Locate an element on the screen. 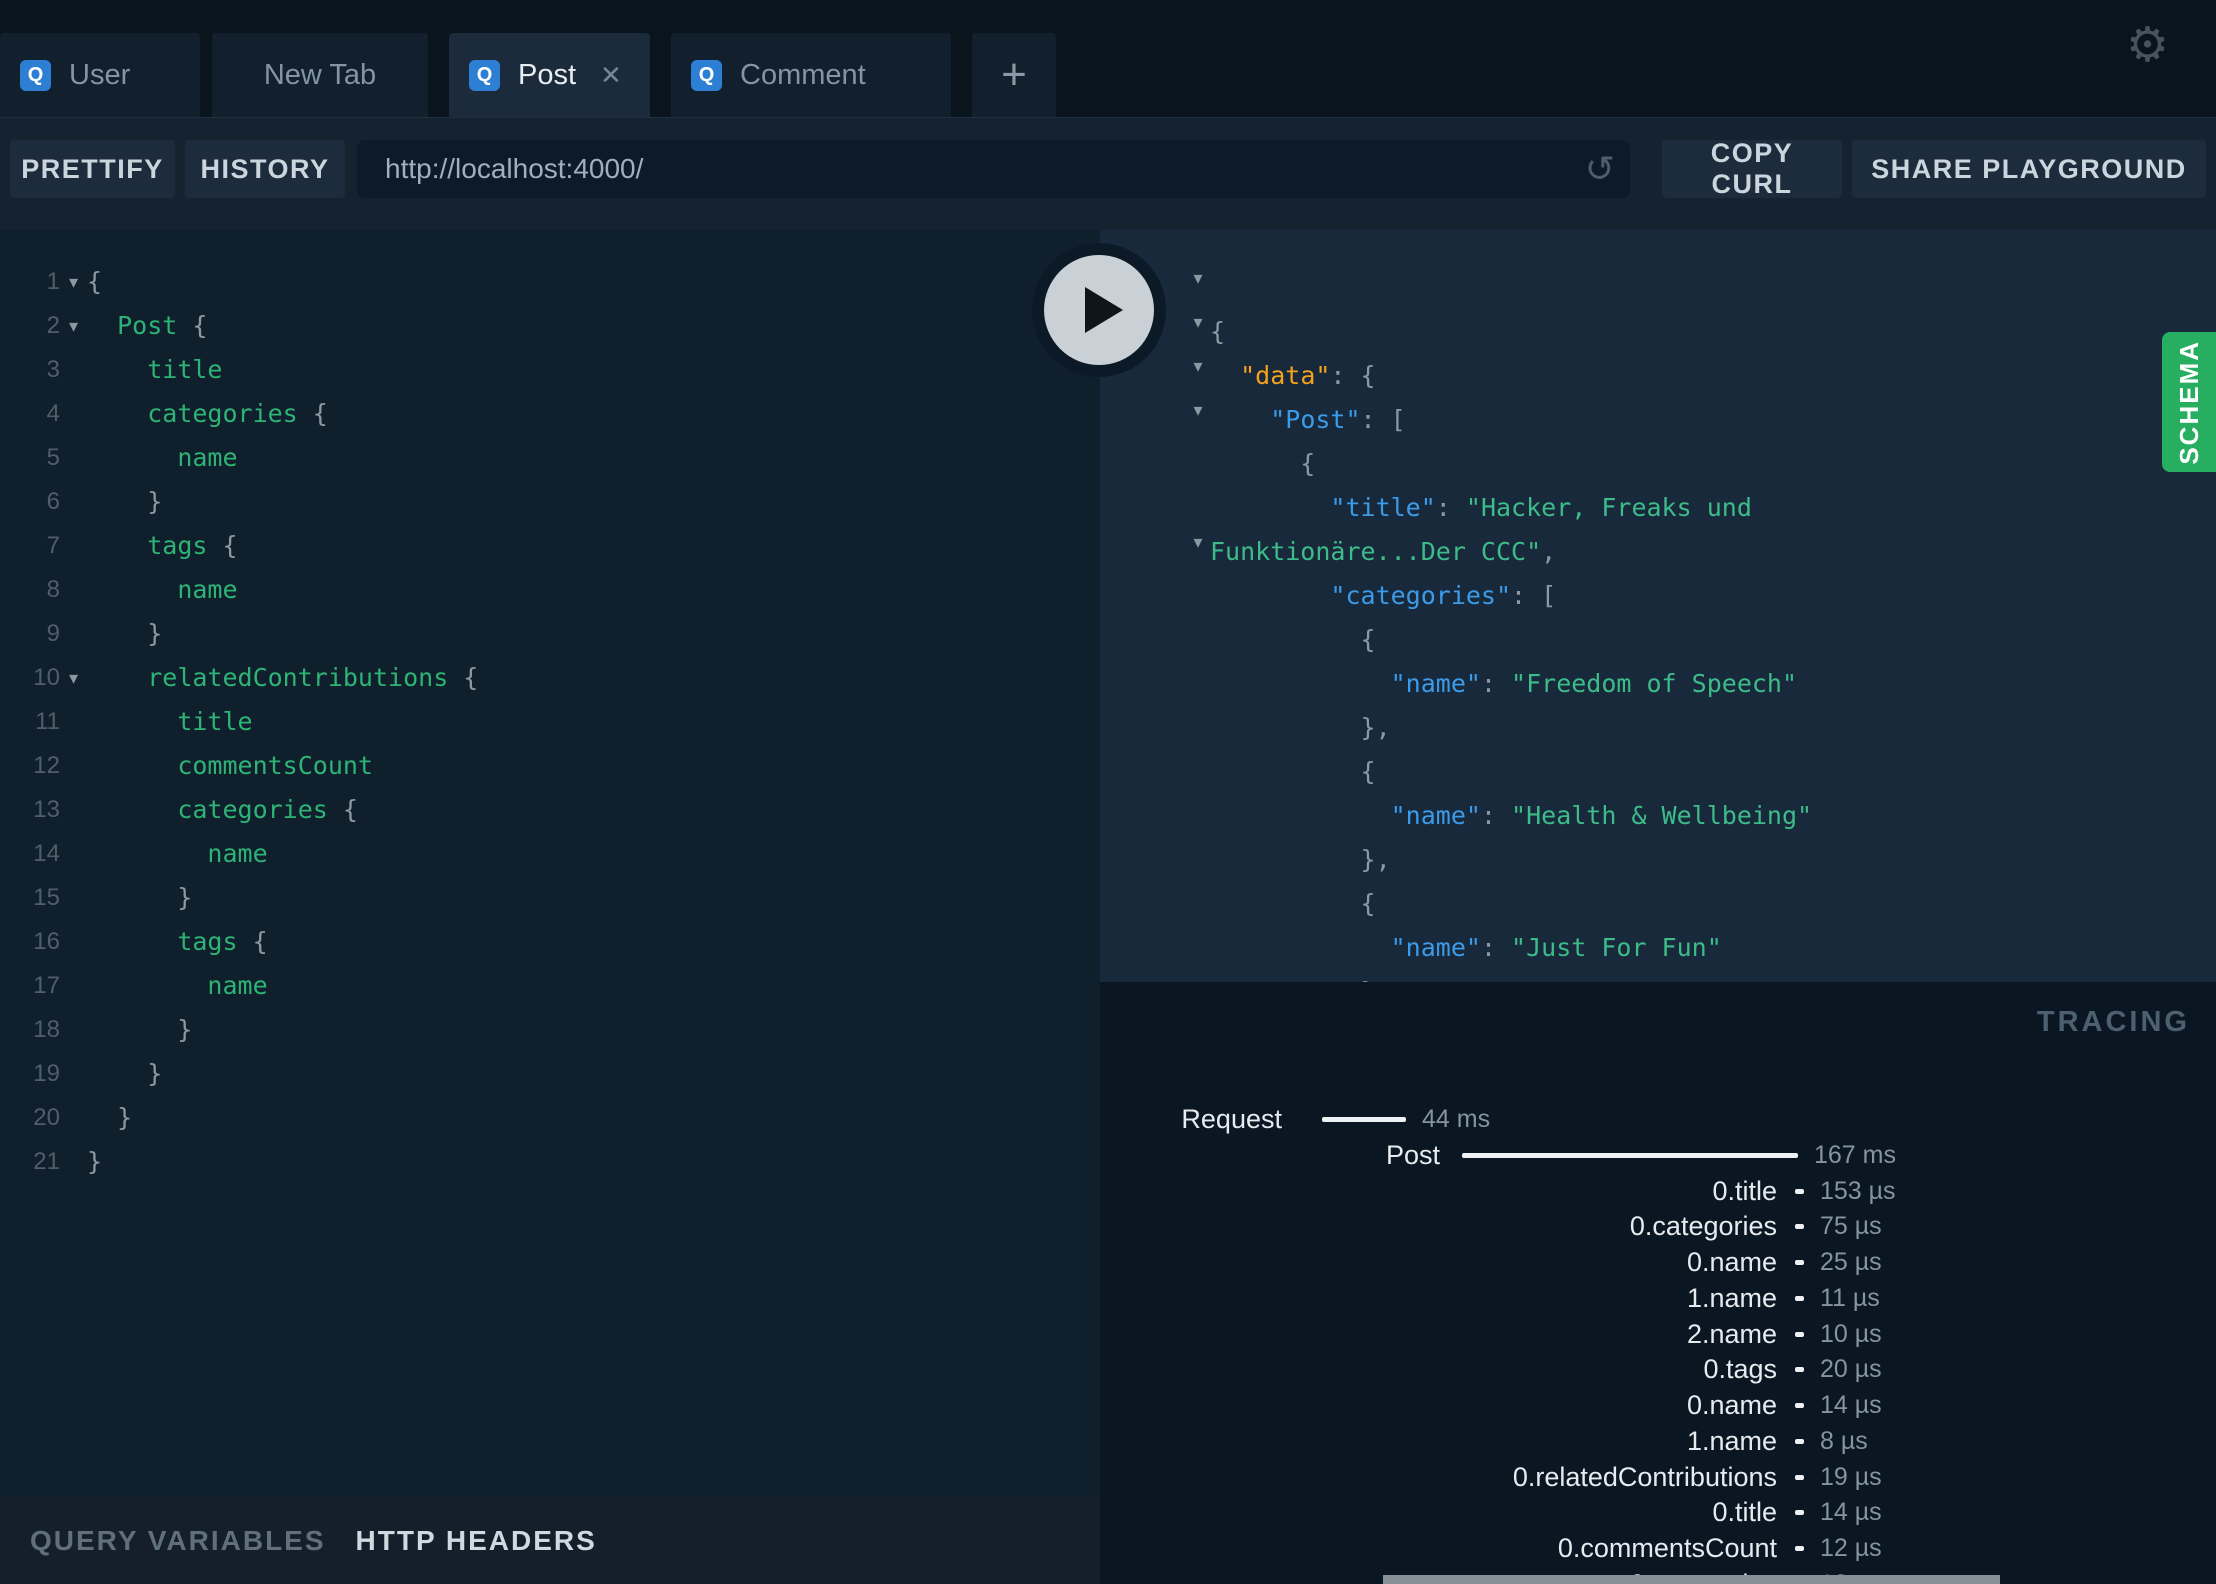 The height and width of the screenshot is (1584, 2216). trace-label: 0.title is located at coordinates (1744, 1190).